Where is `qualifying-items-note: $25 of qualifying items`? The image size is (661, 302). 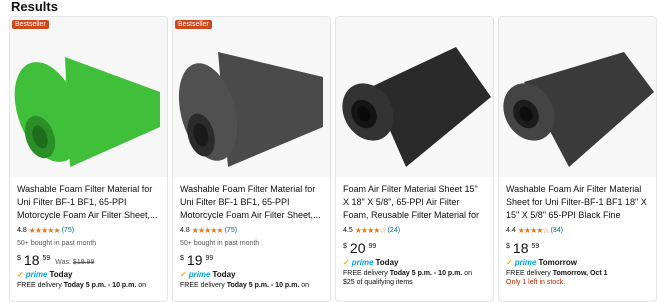
qualifying-items-note: $25 of qualifying items is located at coordinates (378, 282).